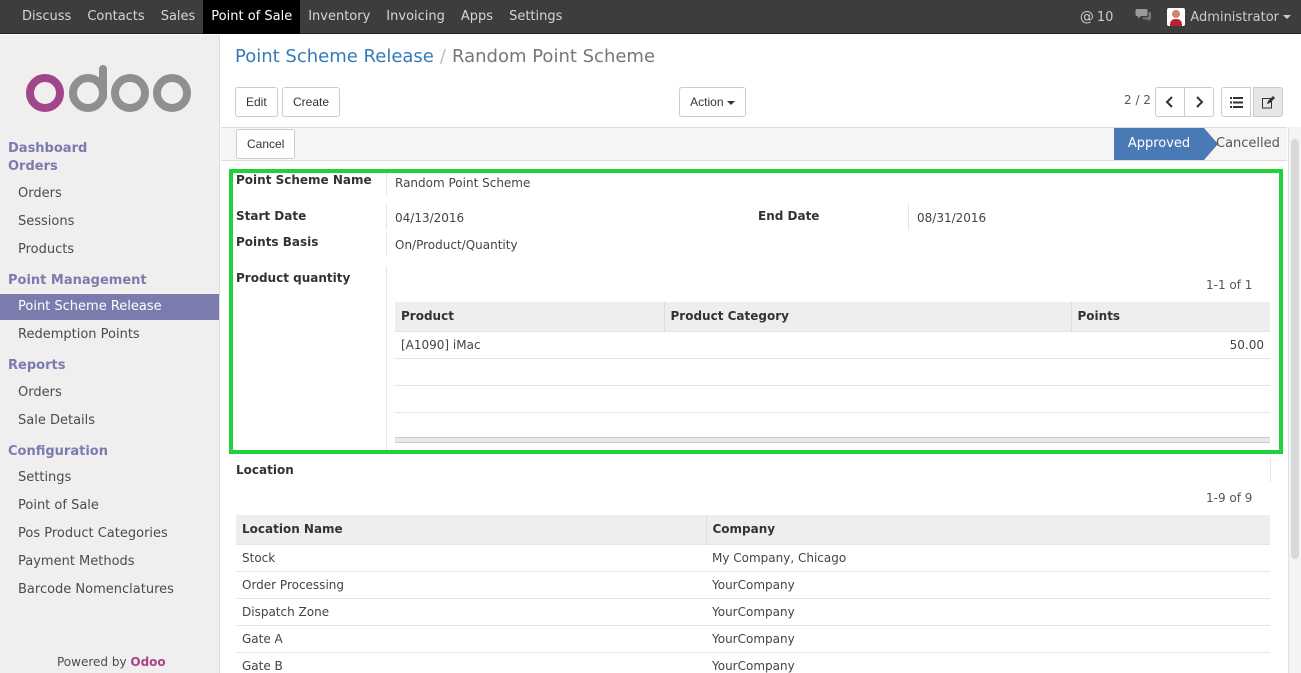  Describe the element at coordinates (477, 17) in the screenshot. I see `menu-apps: Apps` at that location.